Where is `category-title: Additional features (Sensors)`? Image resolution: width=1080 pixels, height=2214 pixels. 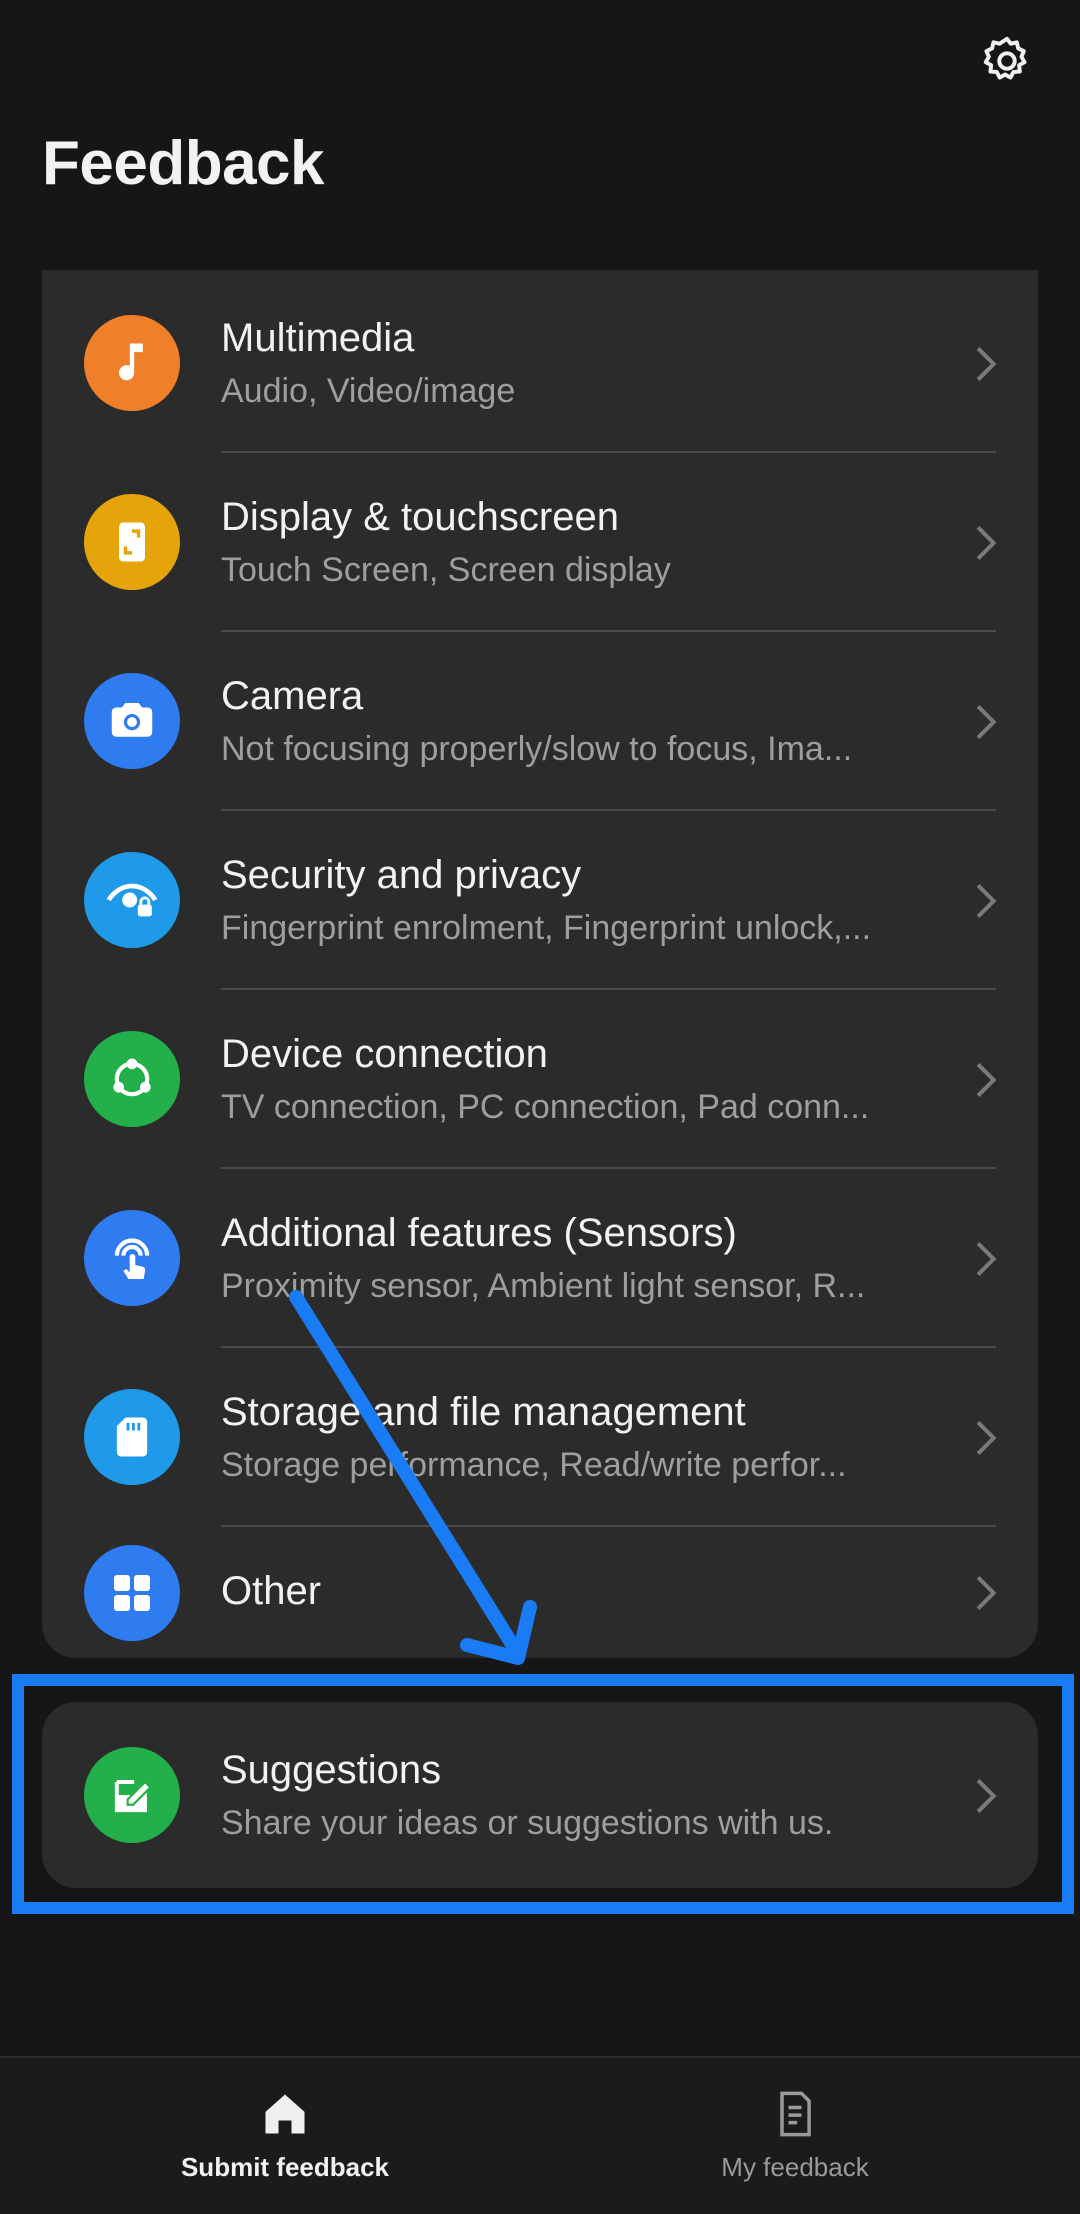
category-title: Additional features (Sensors) is located at coordinates (479, 1233).